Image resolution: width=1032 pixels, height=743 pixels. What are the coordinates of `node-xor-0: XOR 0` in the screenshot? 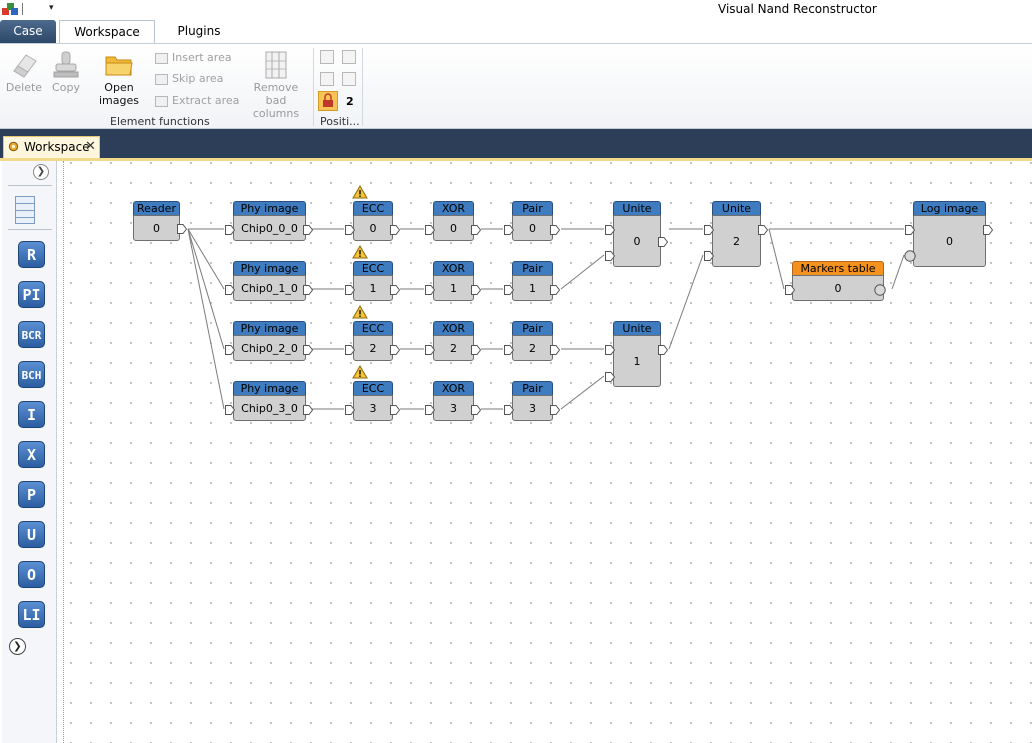 It's located at (453, 221).